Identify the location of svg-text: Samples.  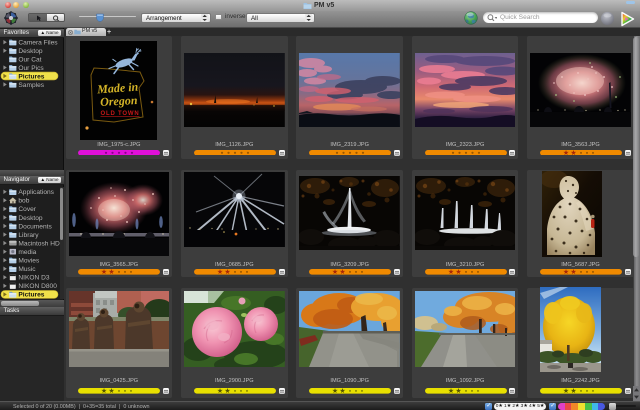
(31, 84).